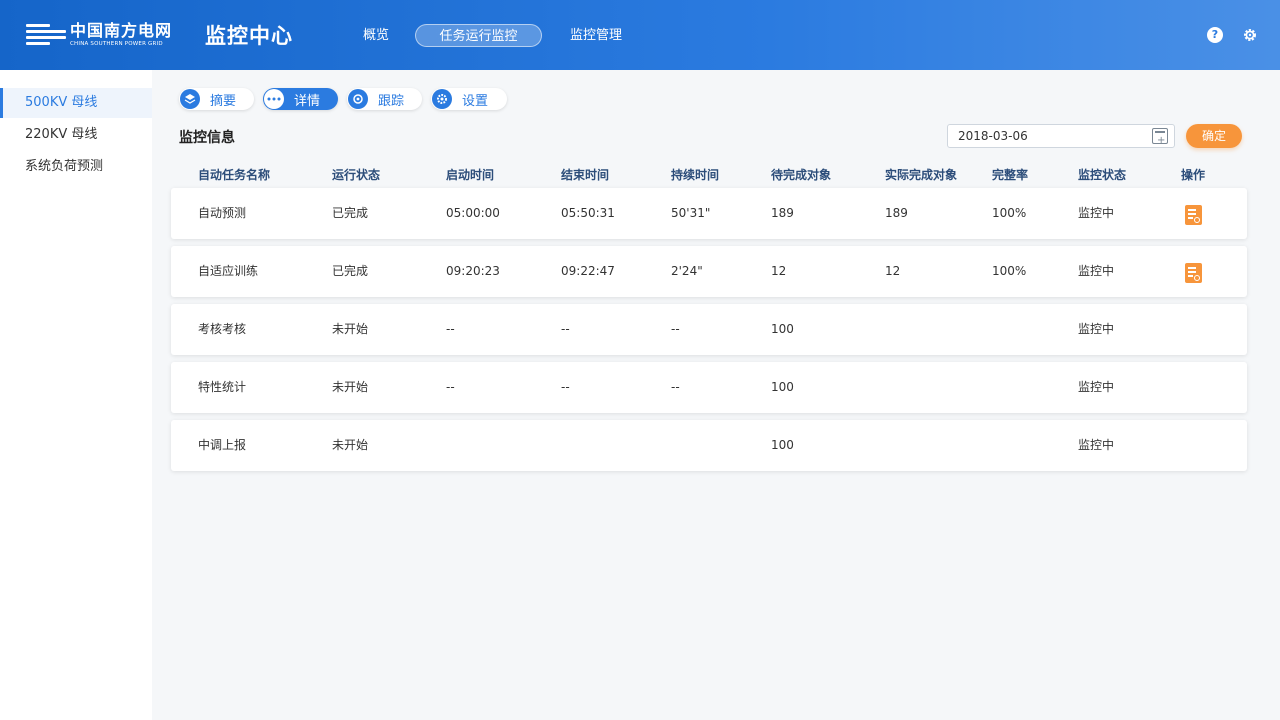 This screenshot has width=1280, height=720. Describe the element at coordinates (274, 99) in the screenshot. I see `more-icon` at that location.